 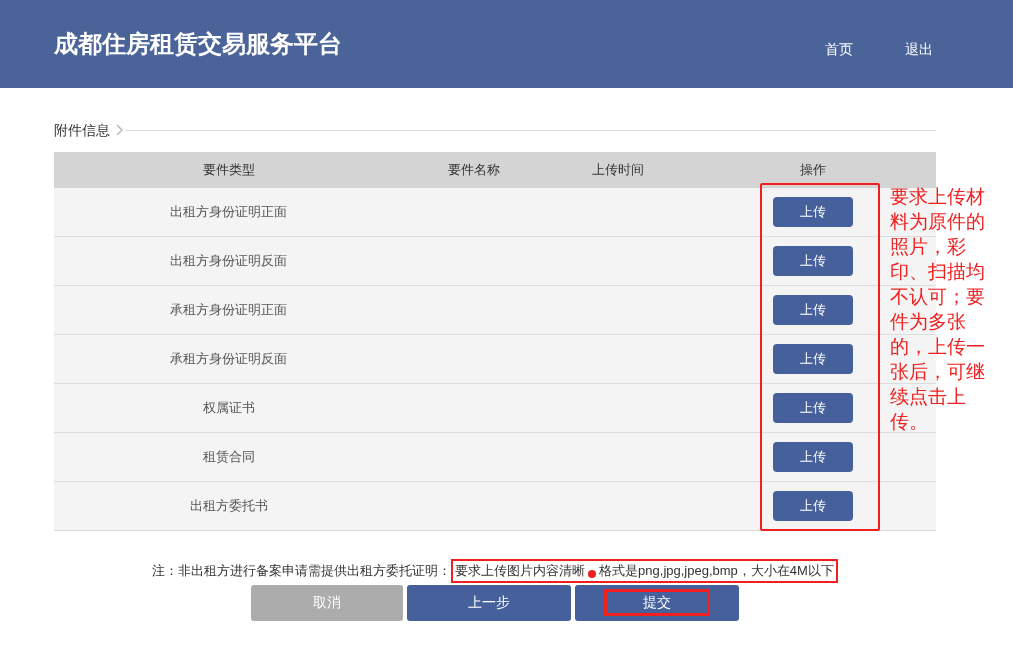 What do you see at coordinates (228, 457) in the screenshot?
I see `table-cell-text: 租赁合同` at bounding box center [228, 457].